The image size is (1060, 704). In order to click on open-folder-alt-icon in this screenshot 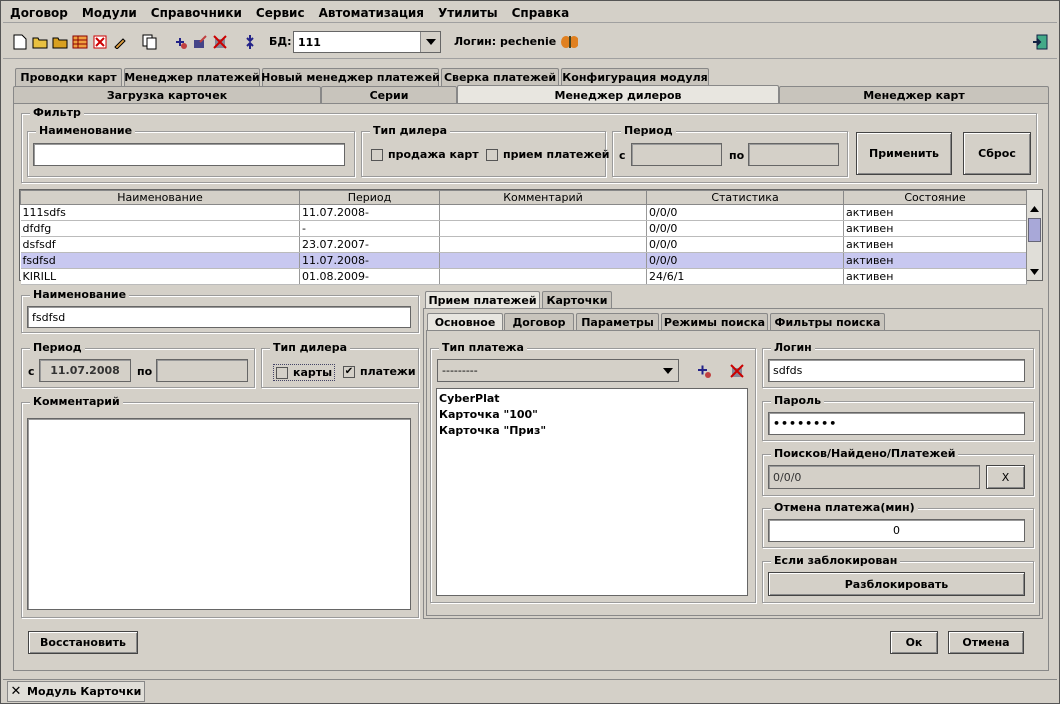, I will do `click(60, 42)`.